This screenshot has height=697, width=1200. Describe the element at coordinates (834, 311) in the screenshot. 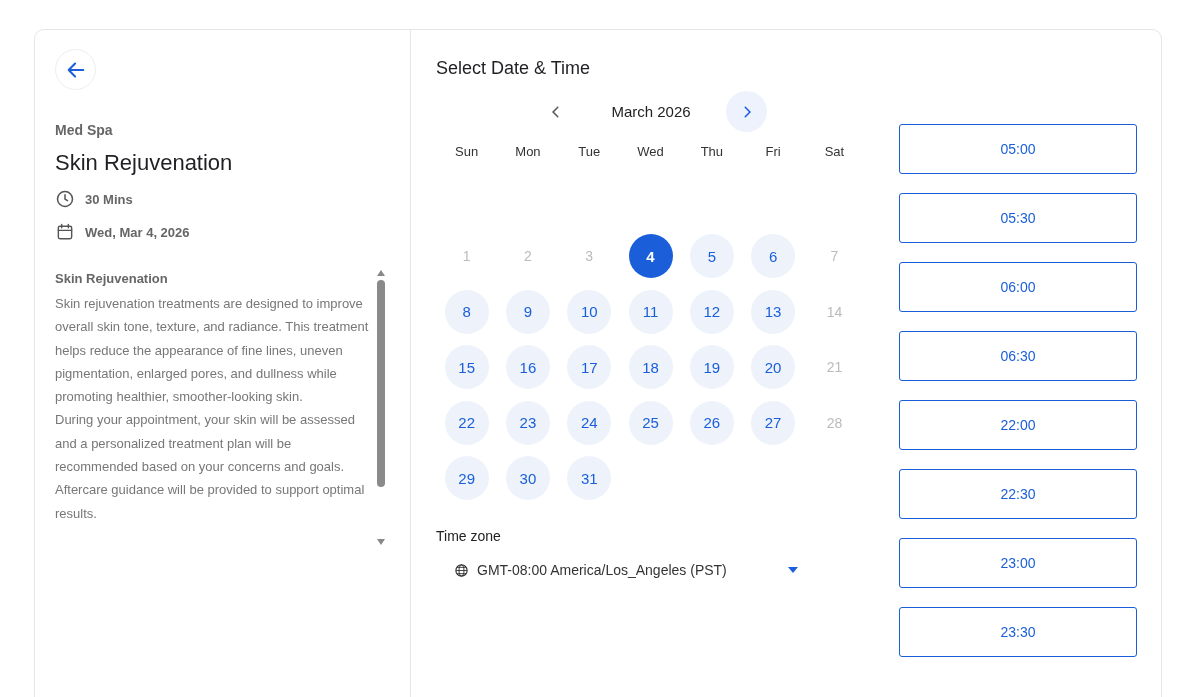

I see `calendar-day: 14` at that location.